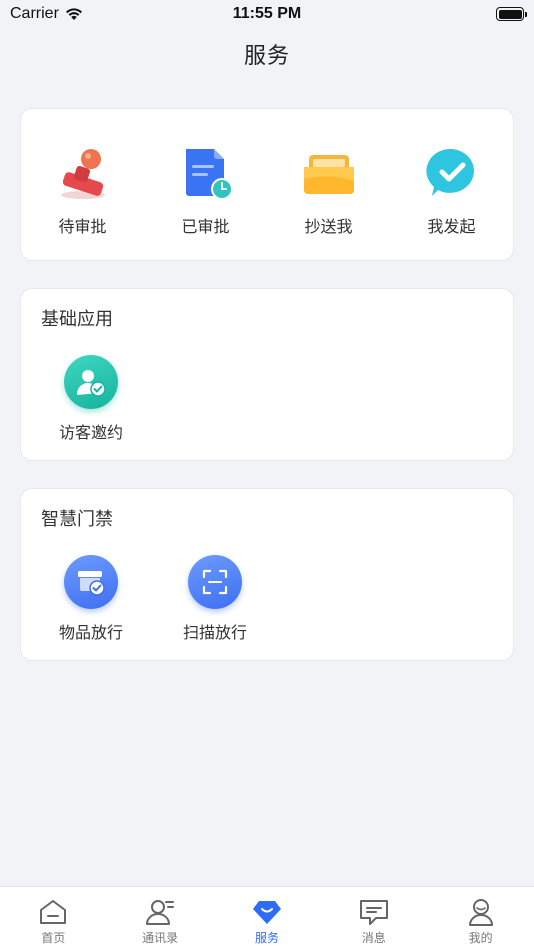 This screenshot has width=534, height=950. What do you see at coordinates (449, 172) in the screenshot?
I see `chat-check-icon` at bounding box center [449, 172].